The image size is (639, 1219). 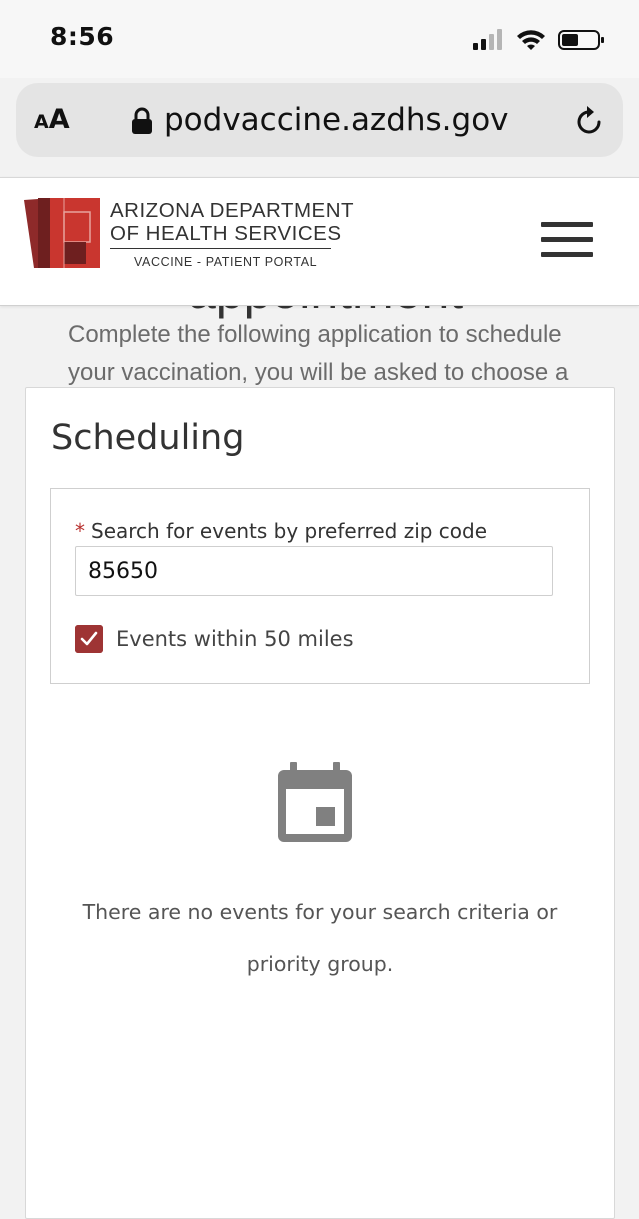 I want to click on lock-icon, so click(x=142, y=120).